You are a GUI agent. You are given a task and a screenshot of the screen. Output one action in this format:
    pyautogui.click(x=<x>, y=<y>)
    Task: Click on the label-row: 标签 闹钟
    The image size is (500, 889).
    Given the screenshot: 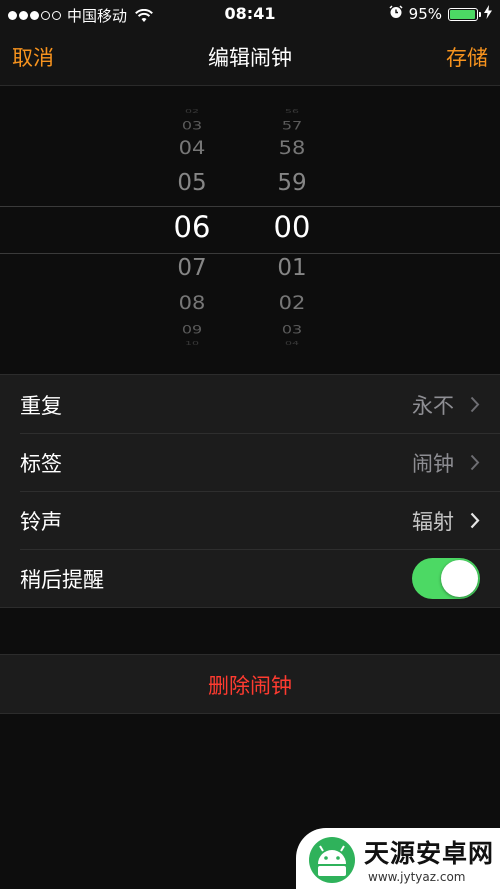 What is the action you would take?
    pyautogui.click(x=250, y=462)
    